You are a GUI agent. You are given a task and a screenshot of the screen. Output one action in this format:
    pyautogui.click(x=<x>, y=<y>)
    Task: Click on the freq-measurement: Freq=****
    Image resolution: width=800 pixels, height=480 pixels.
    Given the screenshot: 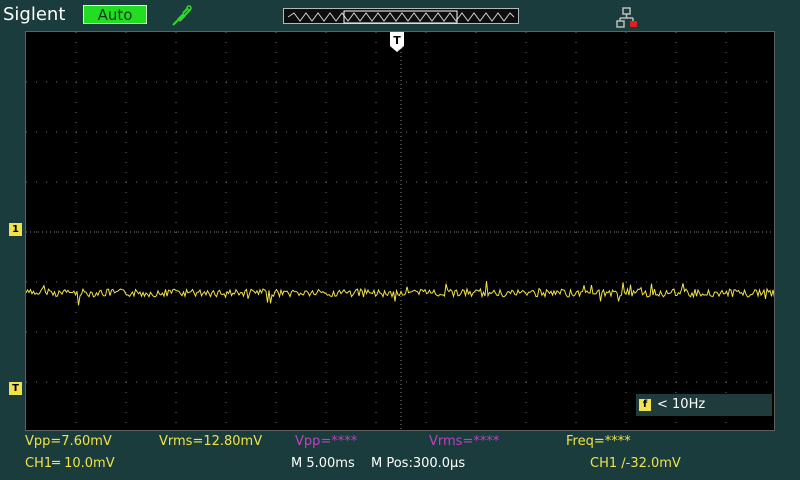 What is the action you would take?
    pyautogui.click(x=598, y=441)
    